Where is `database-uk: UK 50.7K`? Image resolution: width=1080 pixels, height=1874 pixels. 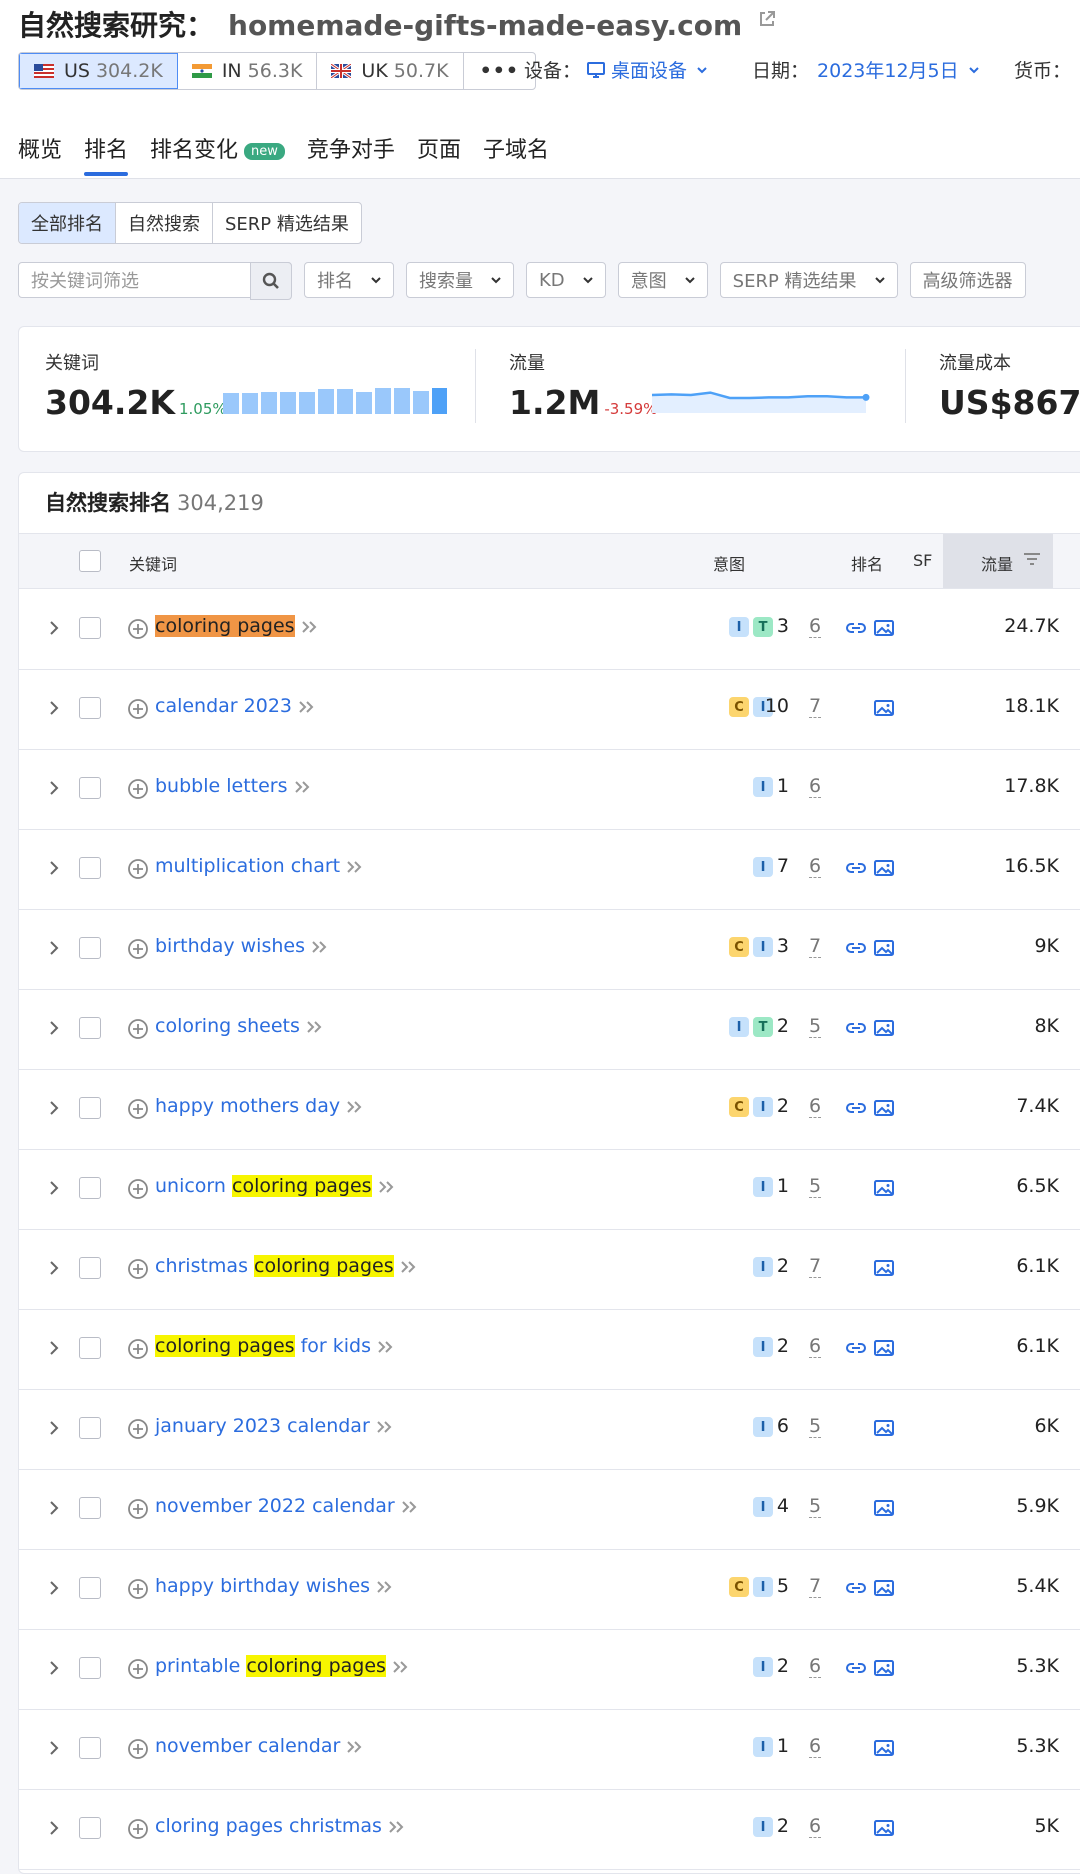 database-uk: UK 50.7K is located at coordinates (390, 71).